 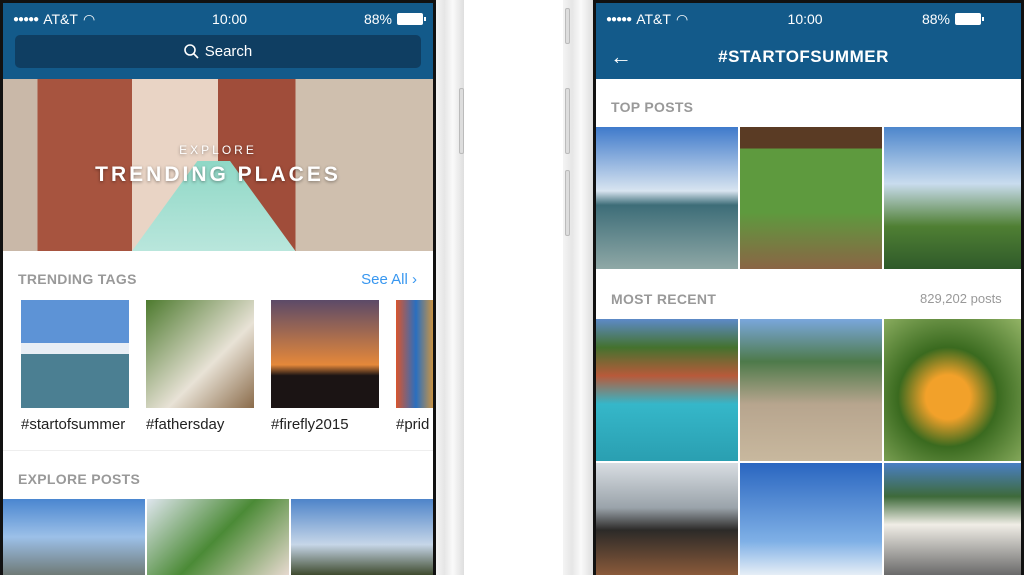 I want to click on right-phone-frame, so click(x=578, y=287).